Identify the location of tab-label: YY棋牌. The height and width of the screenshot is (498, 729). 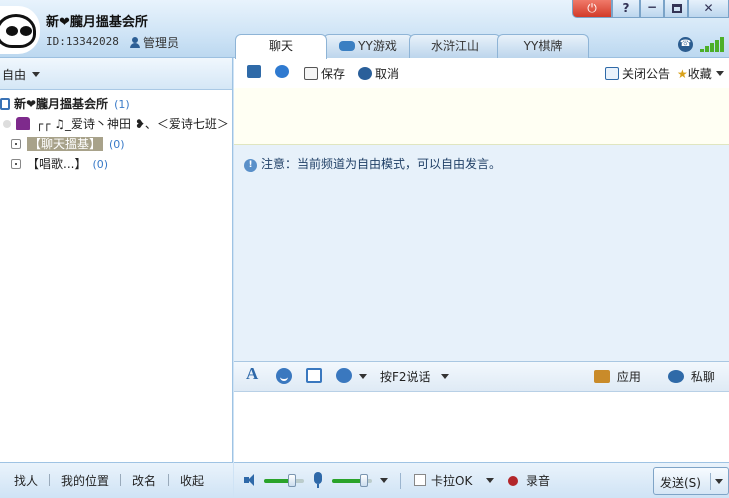
(543, 46).